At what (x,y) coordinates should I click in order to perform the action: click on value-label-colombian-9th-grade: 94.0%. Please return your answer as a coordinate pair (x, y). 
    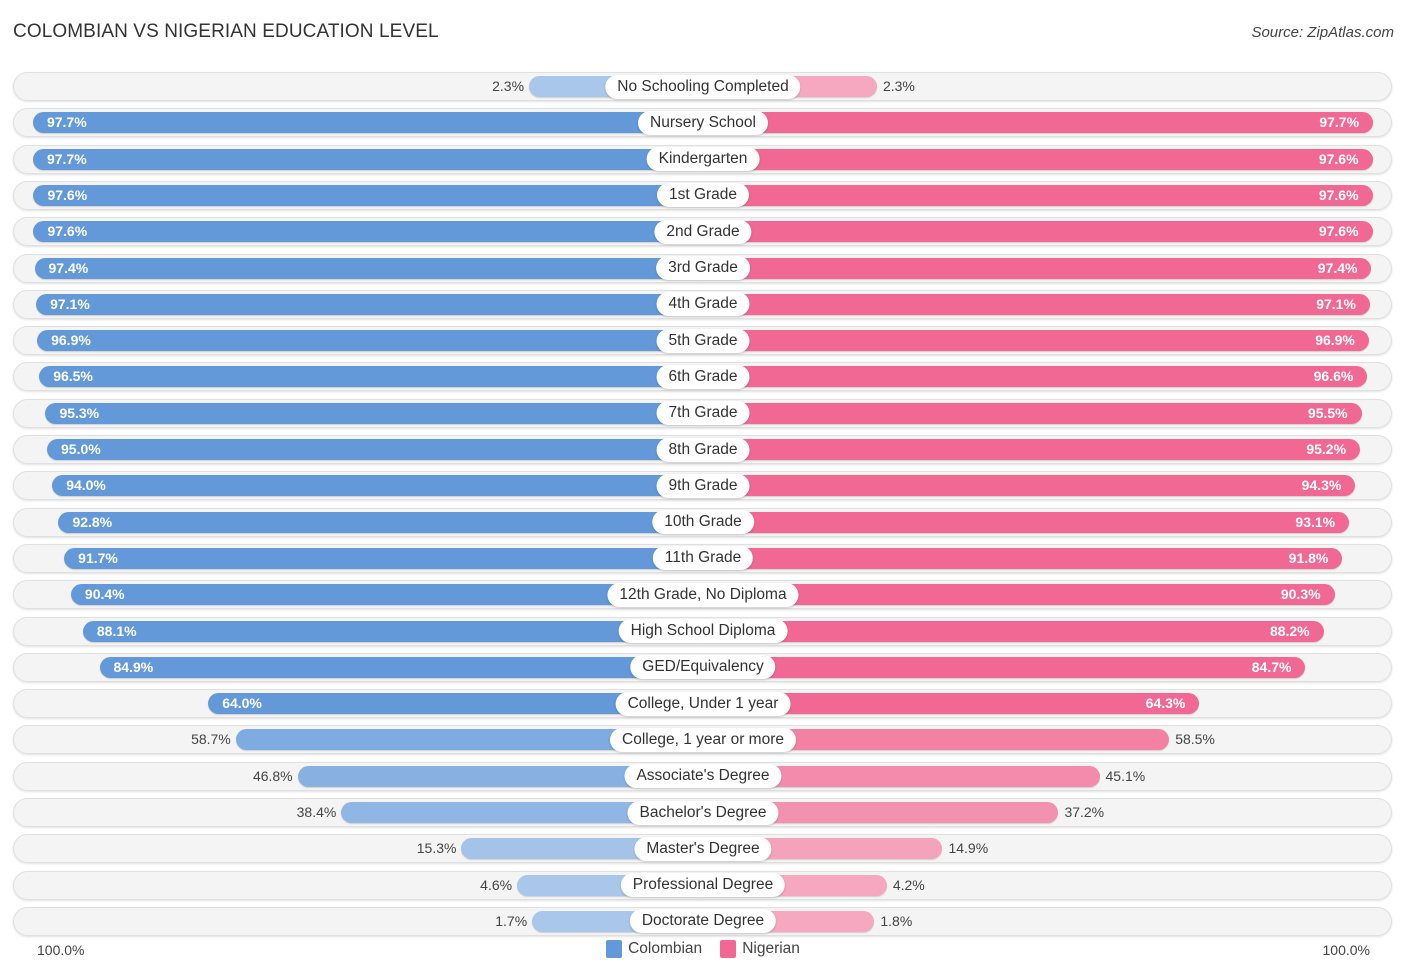
    Looking at the image, I should click on (86, 485).